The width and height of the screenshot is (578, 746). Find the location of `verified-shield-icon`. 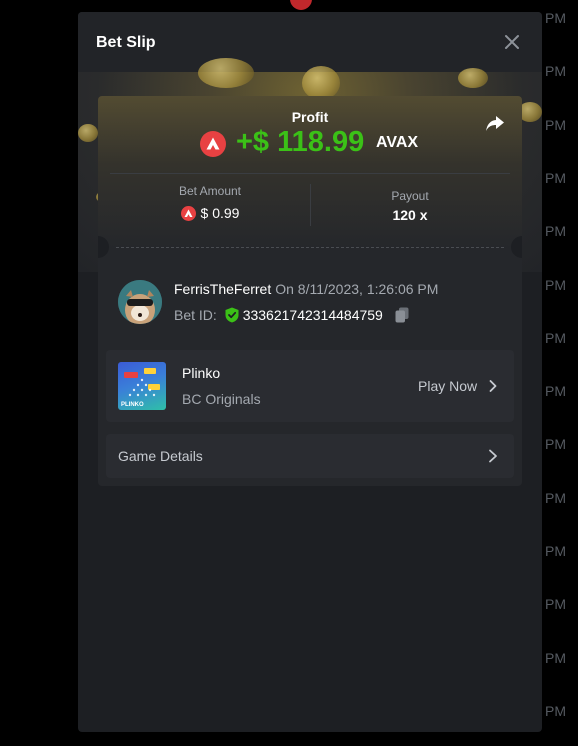

verified-shield-icon is located at coordinates (232, 315).